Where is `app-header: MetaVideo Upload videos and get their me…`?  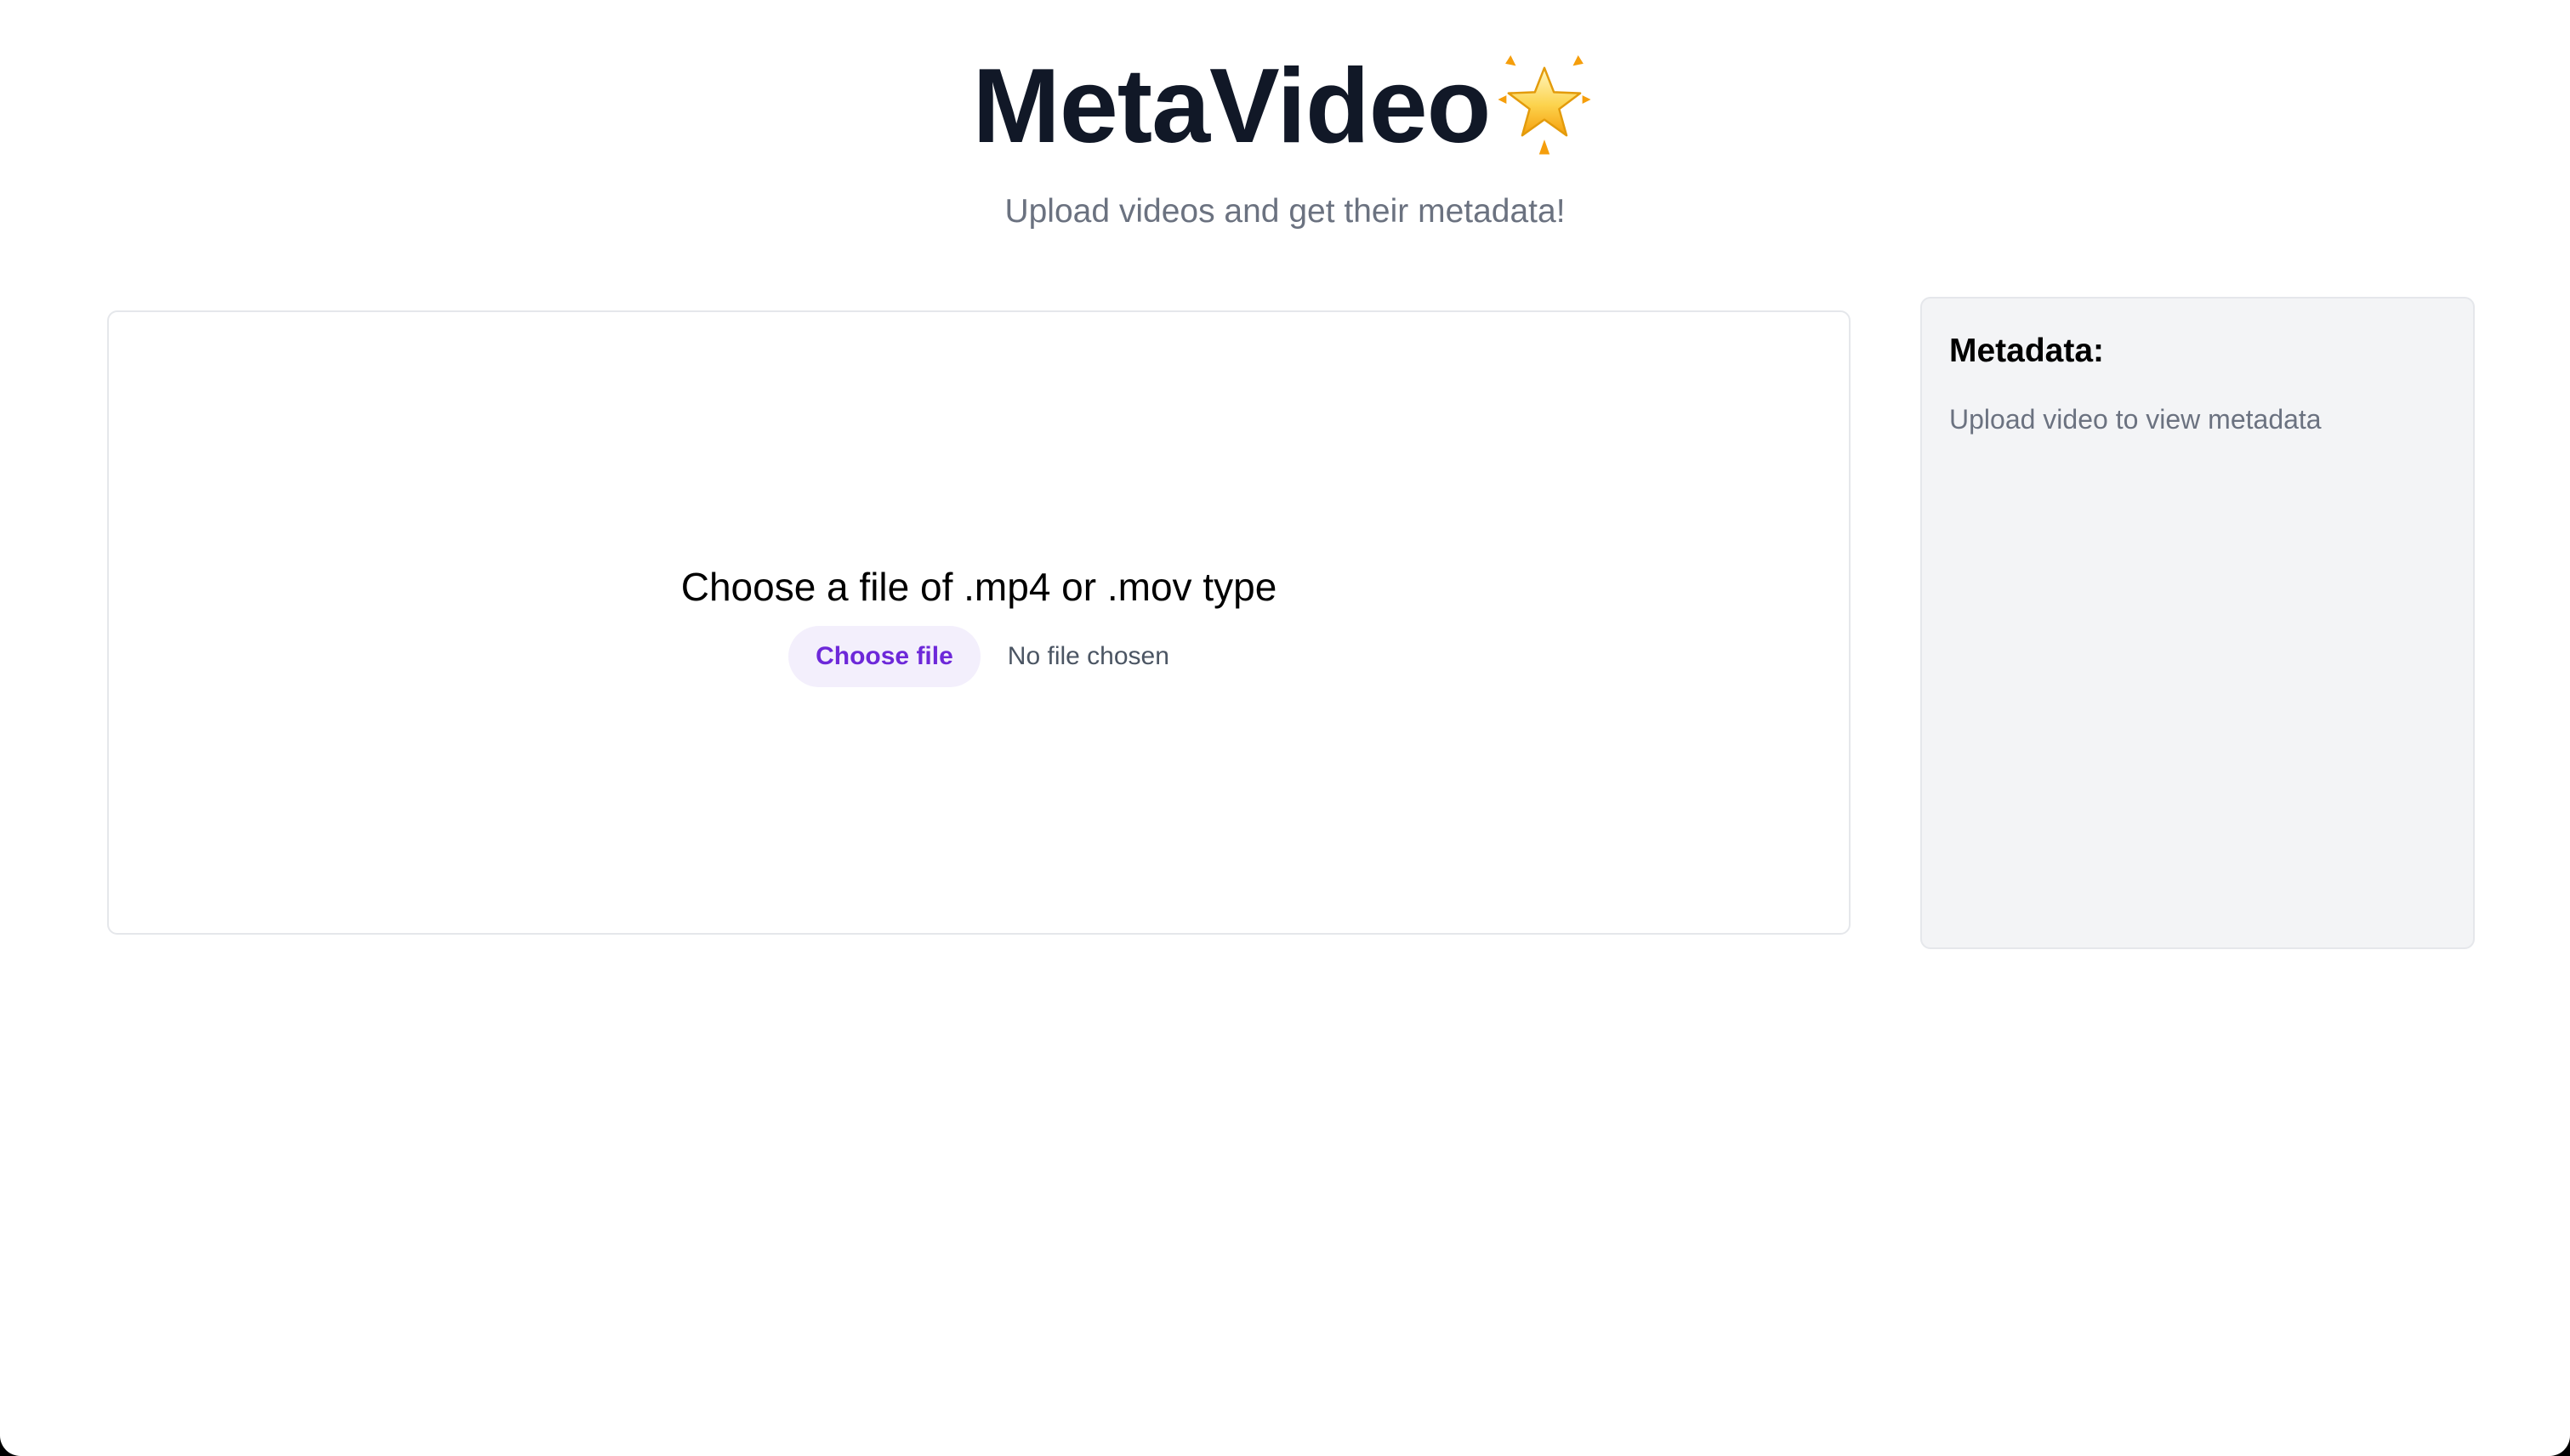
app-header: MetaVideo Upload videos and get their me… is located at coordinates (1285, 138).